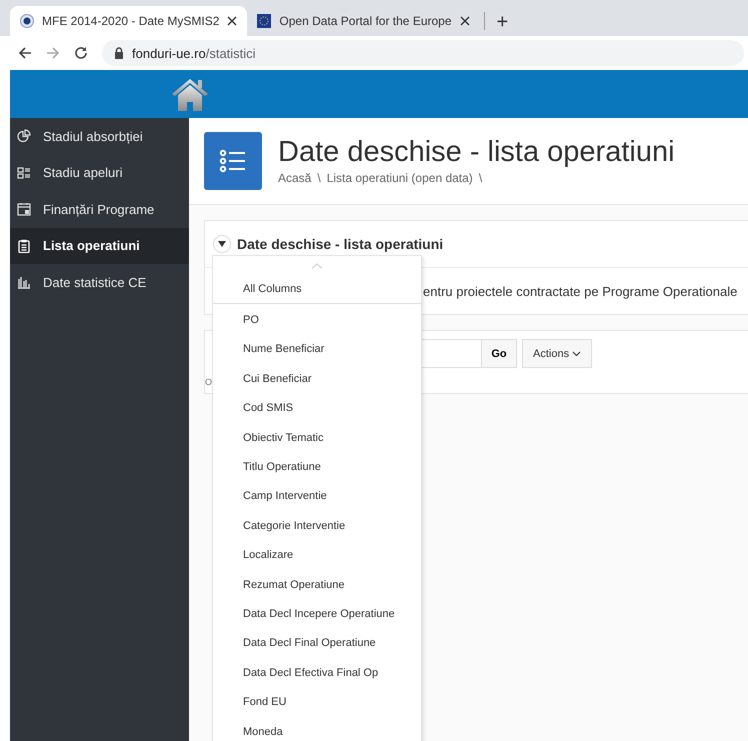 The width and height of the screenshot is (748, 741). What do you see at coordinates (24, 173) in the screenshot?
I see `list-icon` at bounding box center [24, 173].